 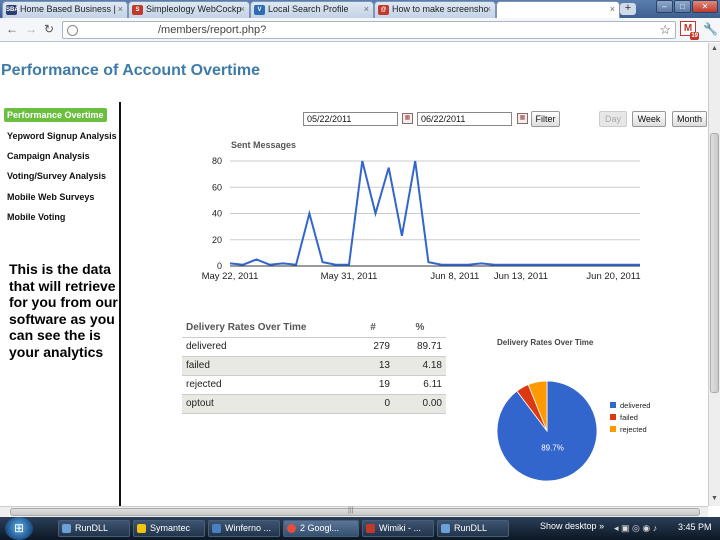 I want to click on tab-local-search-profile: V Local Search Profile ×, so click(x=312, y=9).